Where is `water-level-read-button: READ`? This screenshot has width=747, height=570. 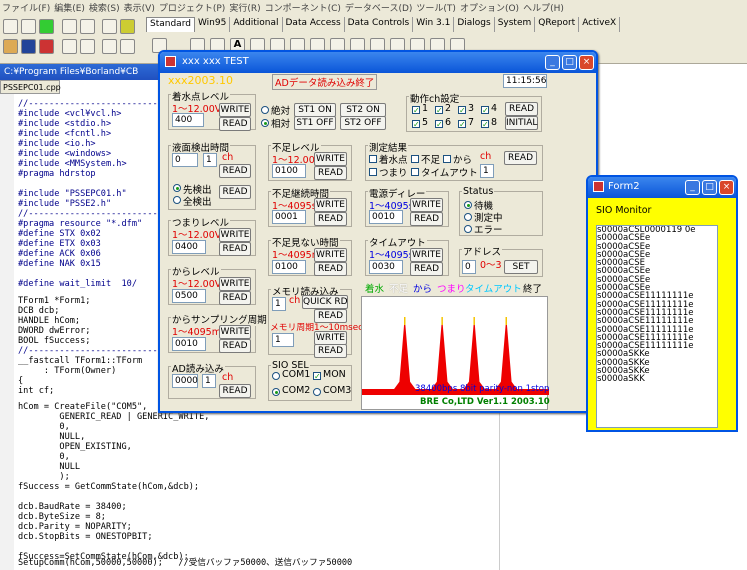
water-level-read-button: READ is located at coordinates (235, 124).